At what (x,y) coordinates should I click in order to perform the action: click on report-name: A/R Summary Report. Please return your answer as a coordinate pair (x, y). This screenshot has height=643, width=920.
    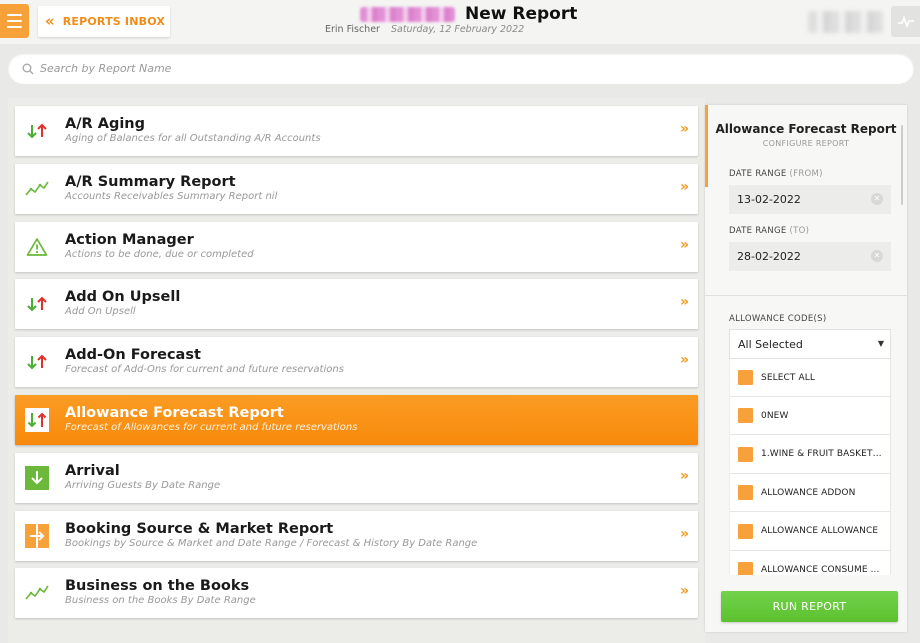
    Looking at the image, I should click on (150, 181).